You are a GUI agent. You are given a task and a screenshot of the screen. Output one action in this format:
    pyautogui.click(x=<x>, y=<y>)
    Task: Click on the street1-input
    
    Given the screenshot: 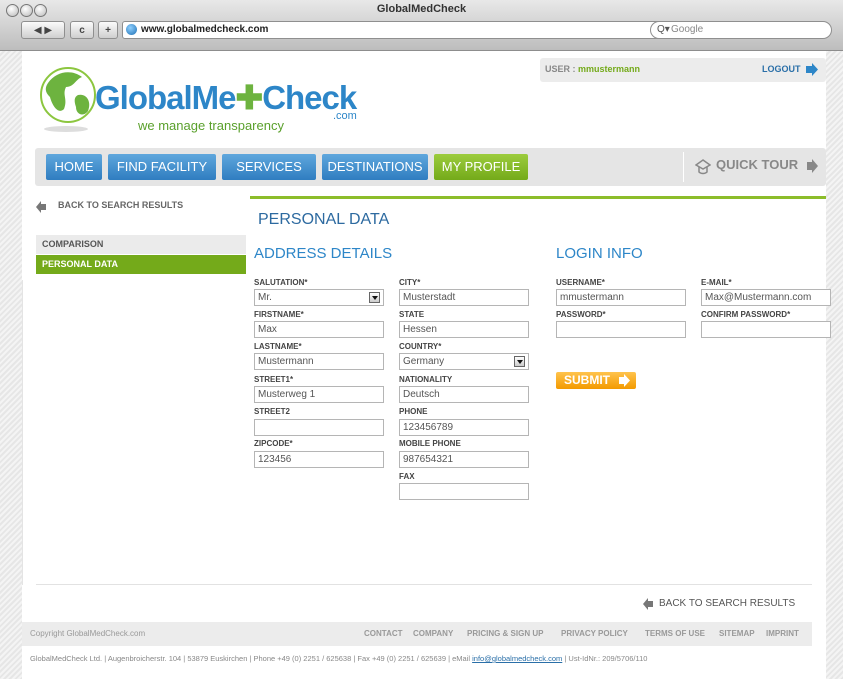 What is the action you would take?
    pyautogui.click(x=319, y=394)
    